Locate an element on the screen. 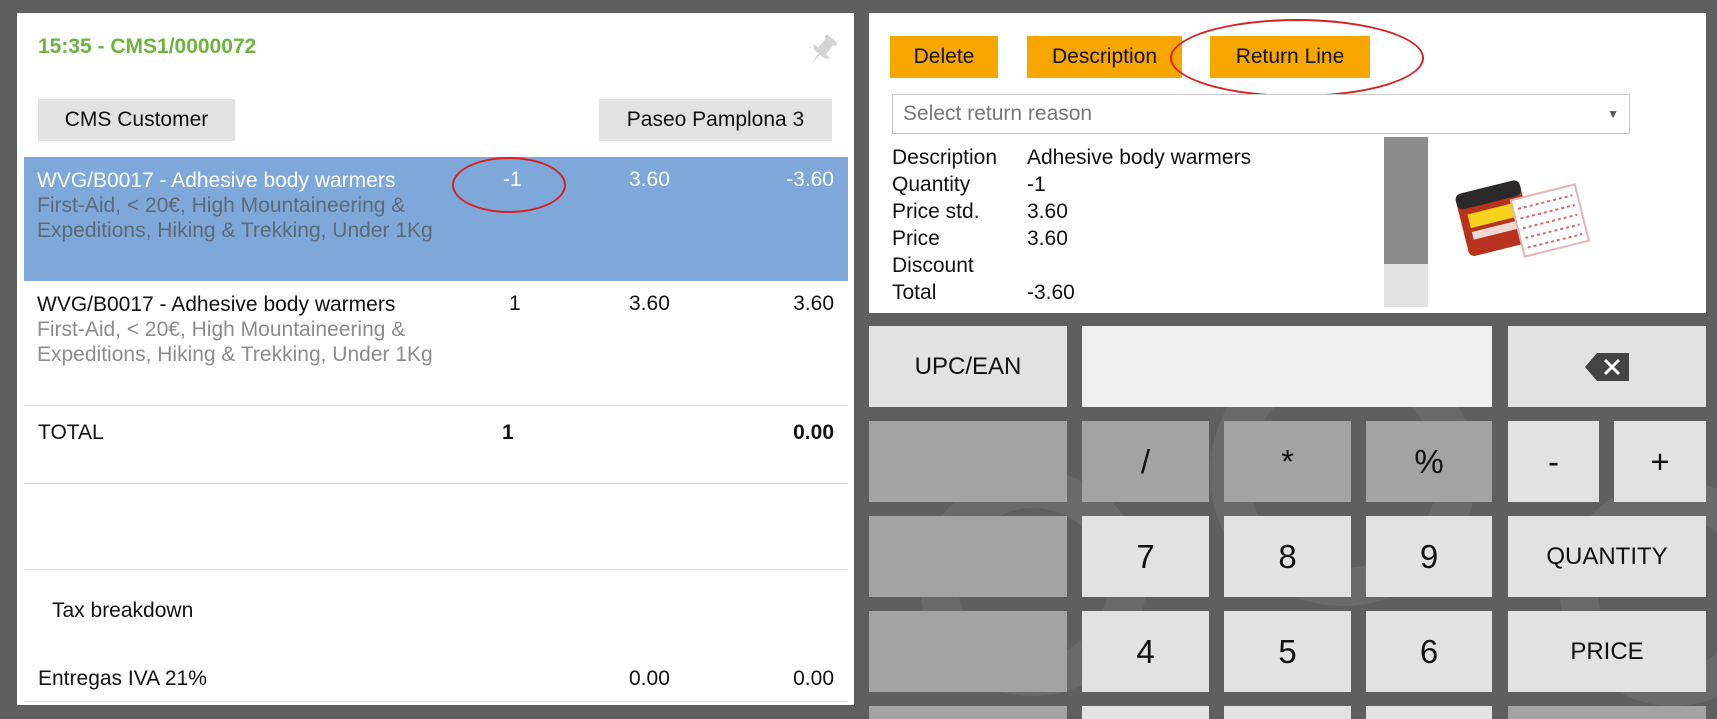 The image size is (1717, 719). key-9: 9 is located at coordinates (1429, 556).